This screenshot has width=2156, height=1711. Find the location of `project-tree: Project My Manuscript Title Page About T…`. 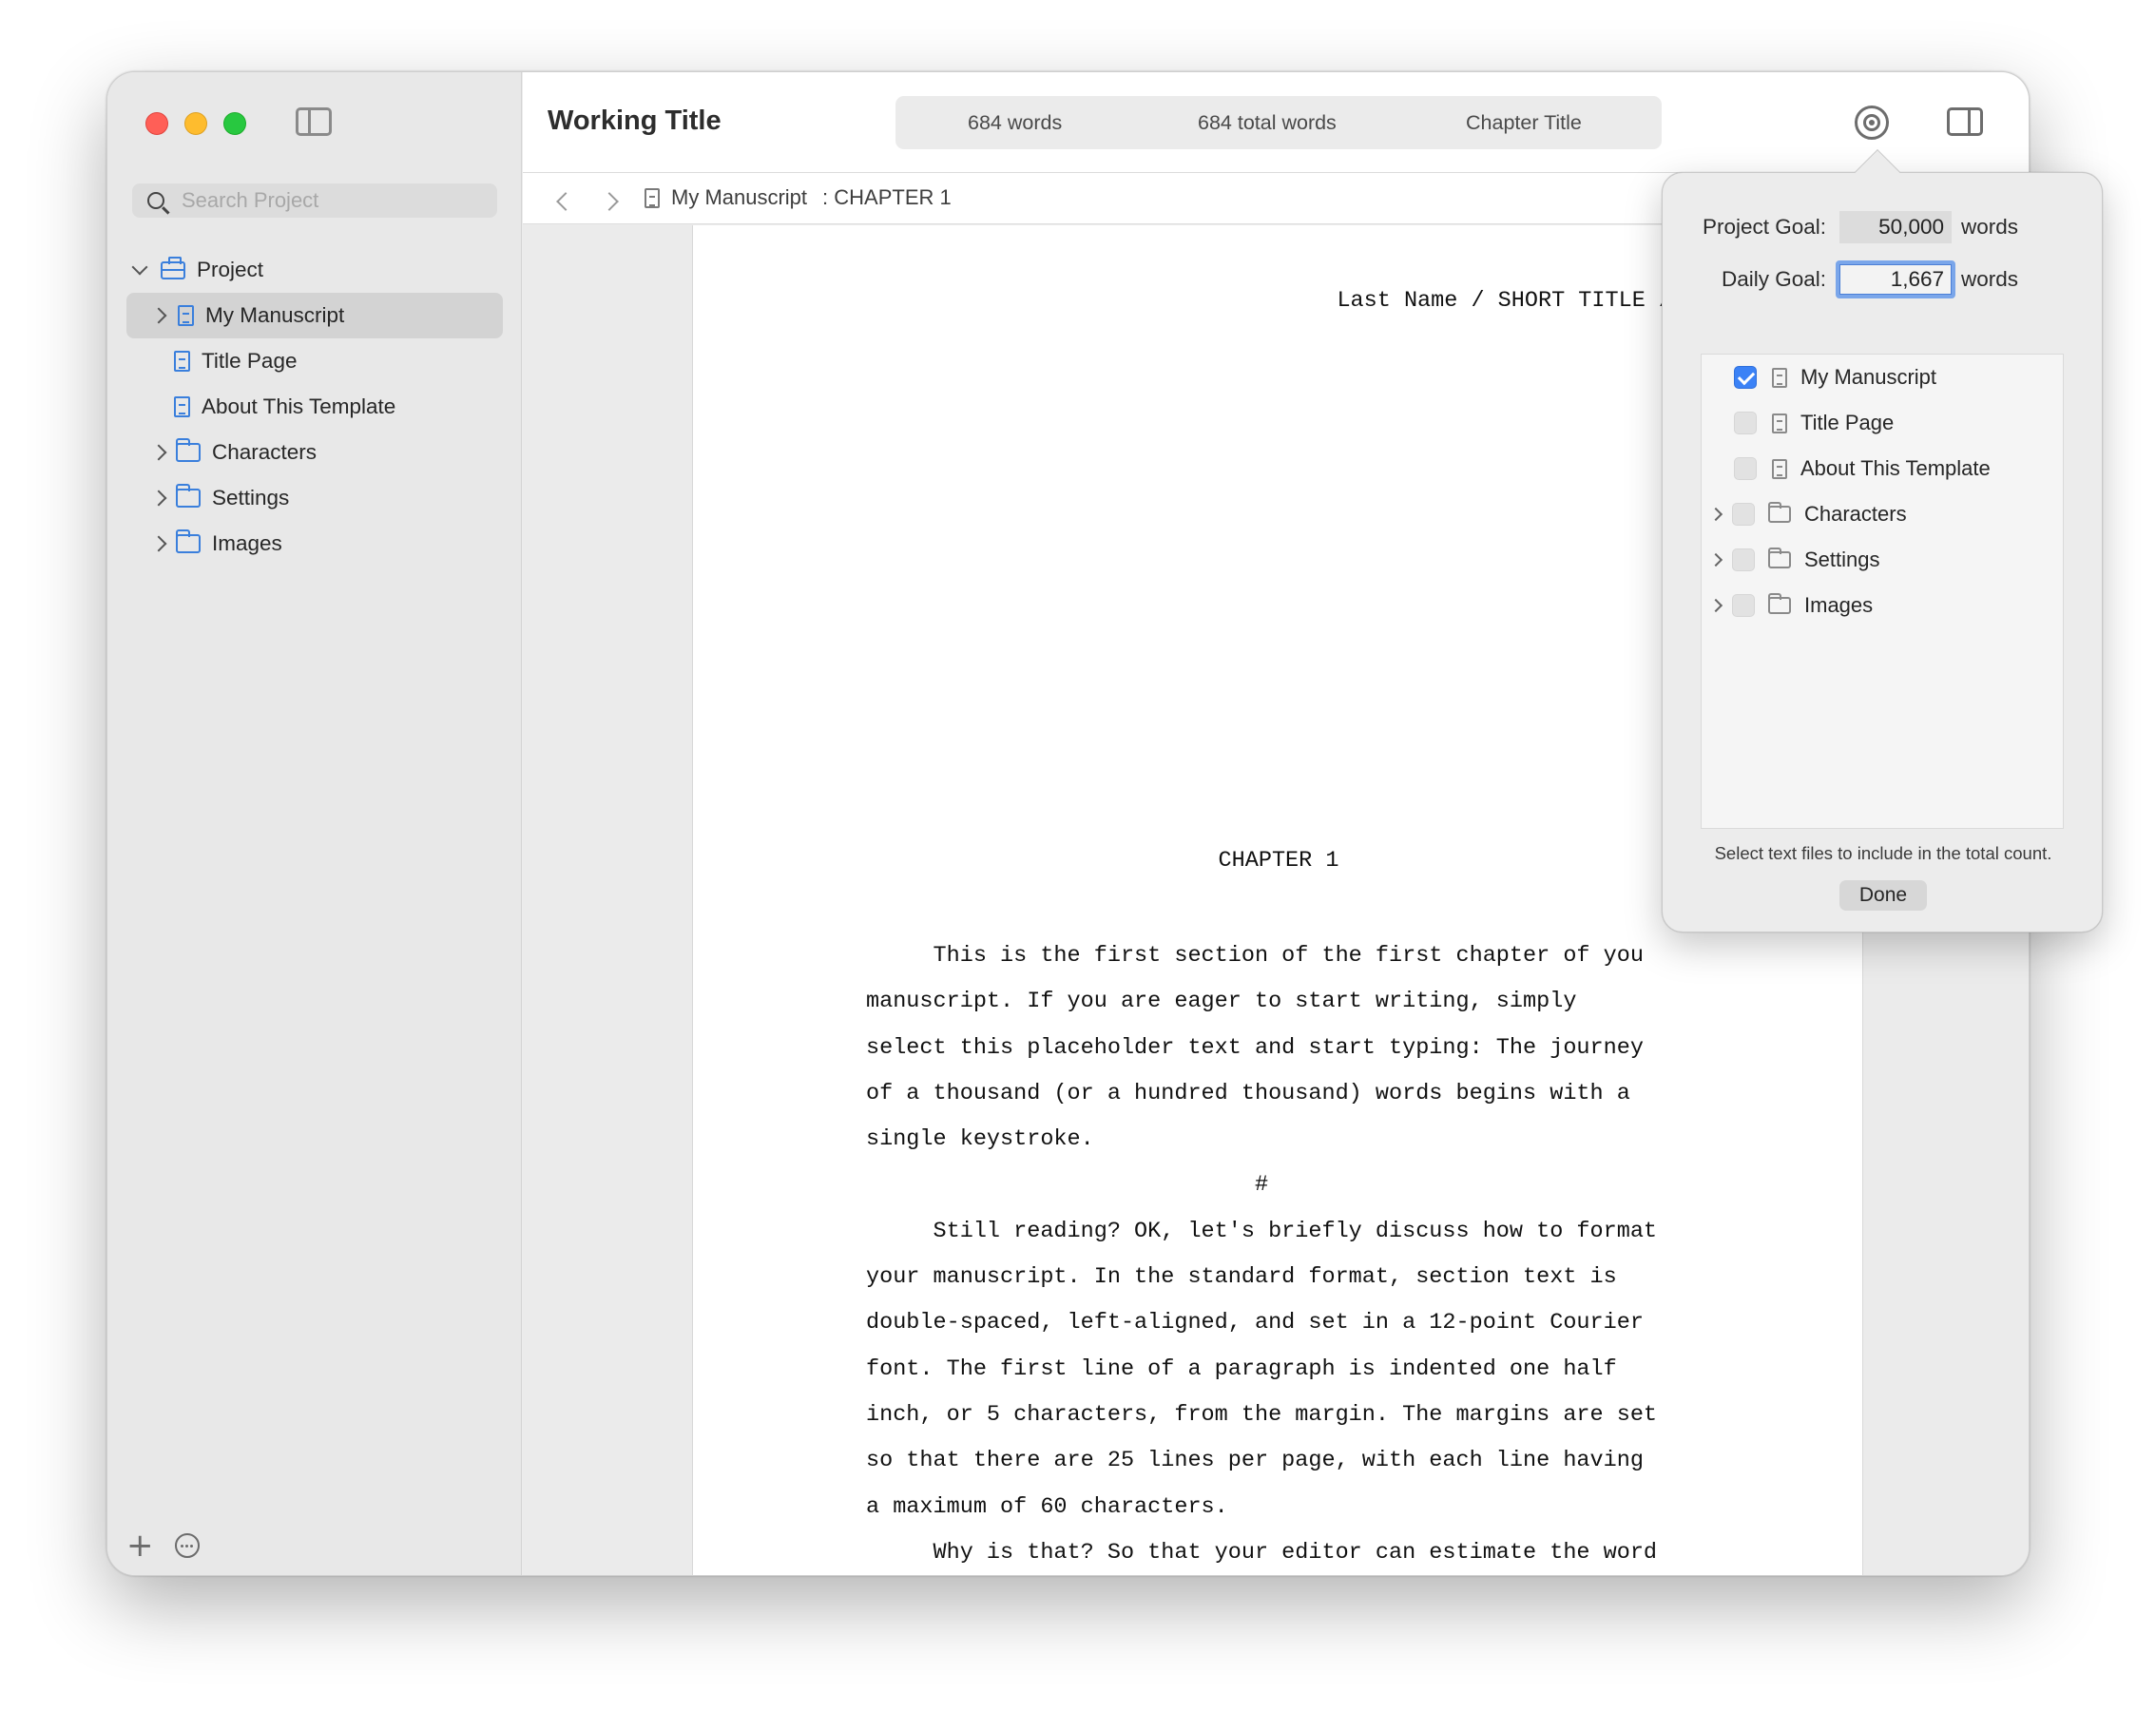

project-tree: Project My Manuscript Title Page About T… is located at coordinates (314, 407).